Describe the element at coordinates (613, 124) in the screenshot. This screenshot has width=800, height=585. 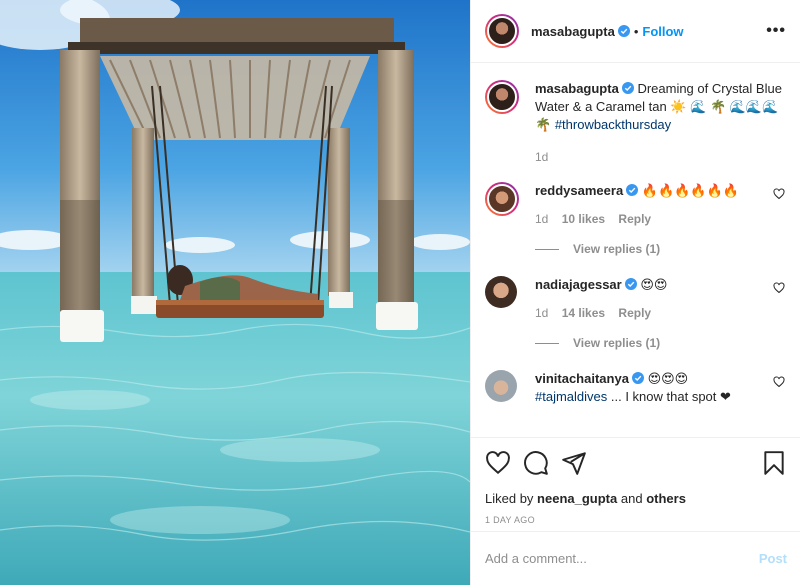
I see `caption-hashtag: #throwbackthursday` at that location.